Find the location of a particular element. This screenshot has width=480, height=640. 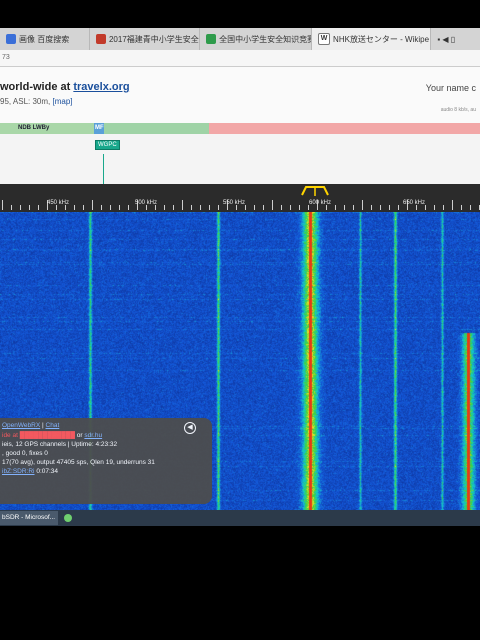

scale-label: 500 kHz is located at coordinates (146, 203).